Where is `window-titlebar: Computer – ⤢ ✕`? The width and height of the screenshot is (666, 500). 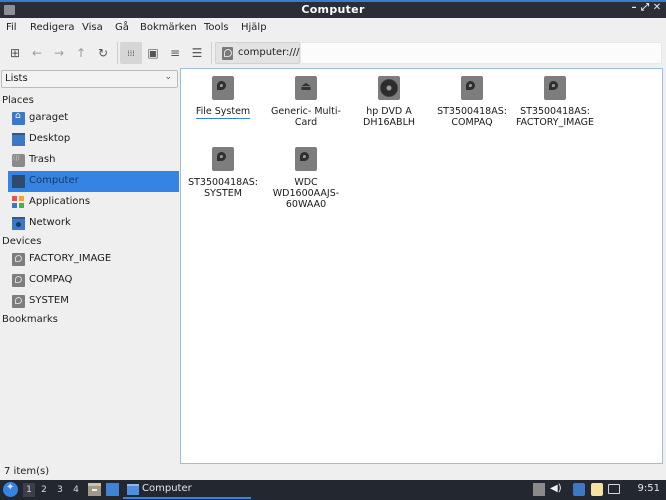
window-titlebar: Computer – ⤢ ✕ is located at coordinates (333, 9).